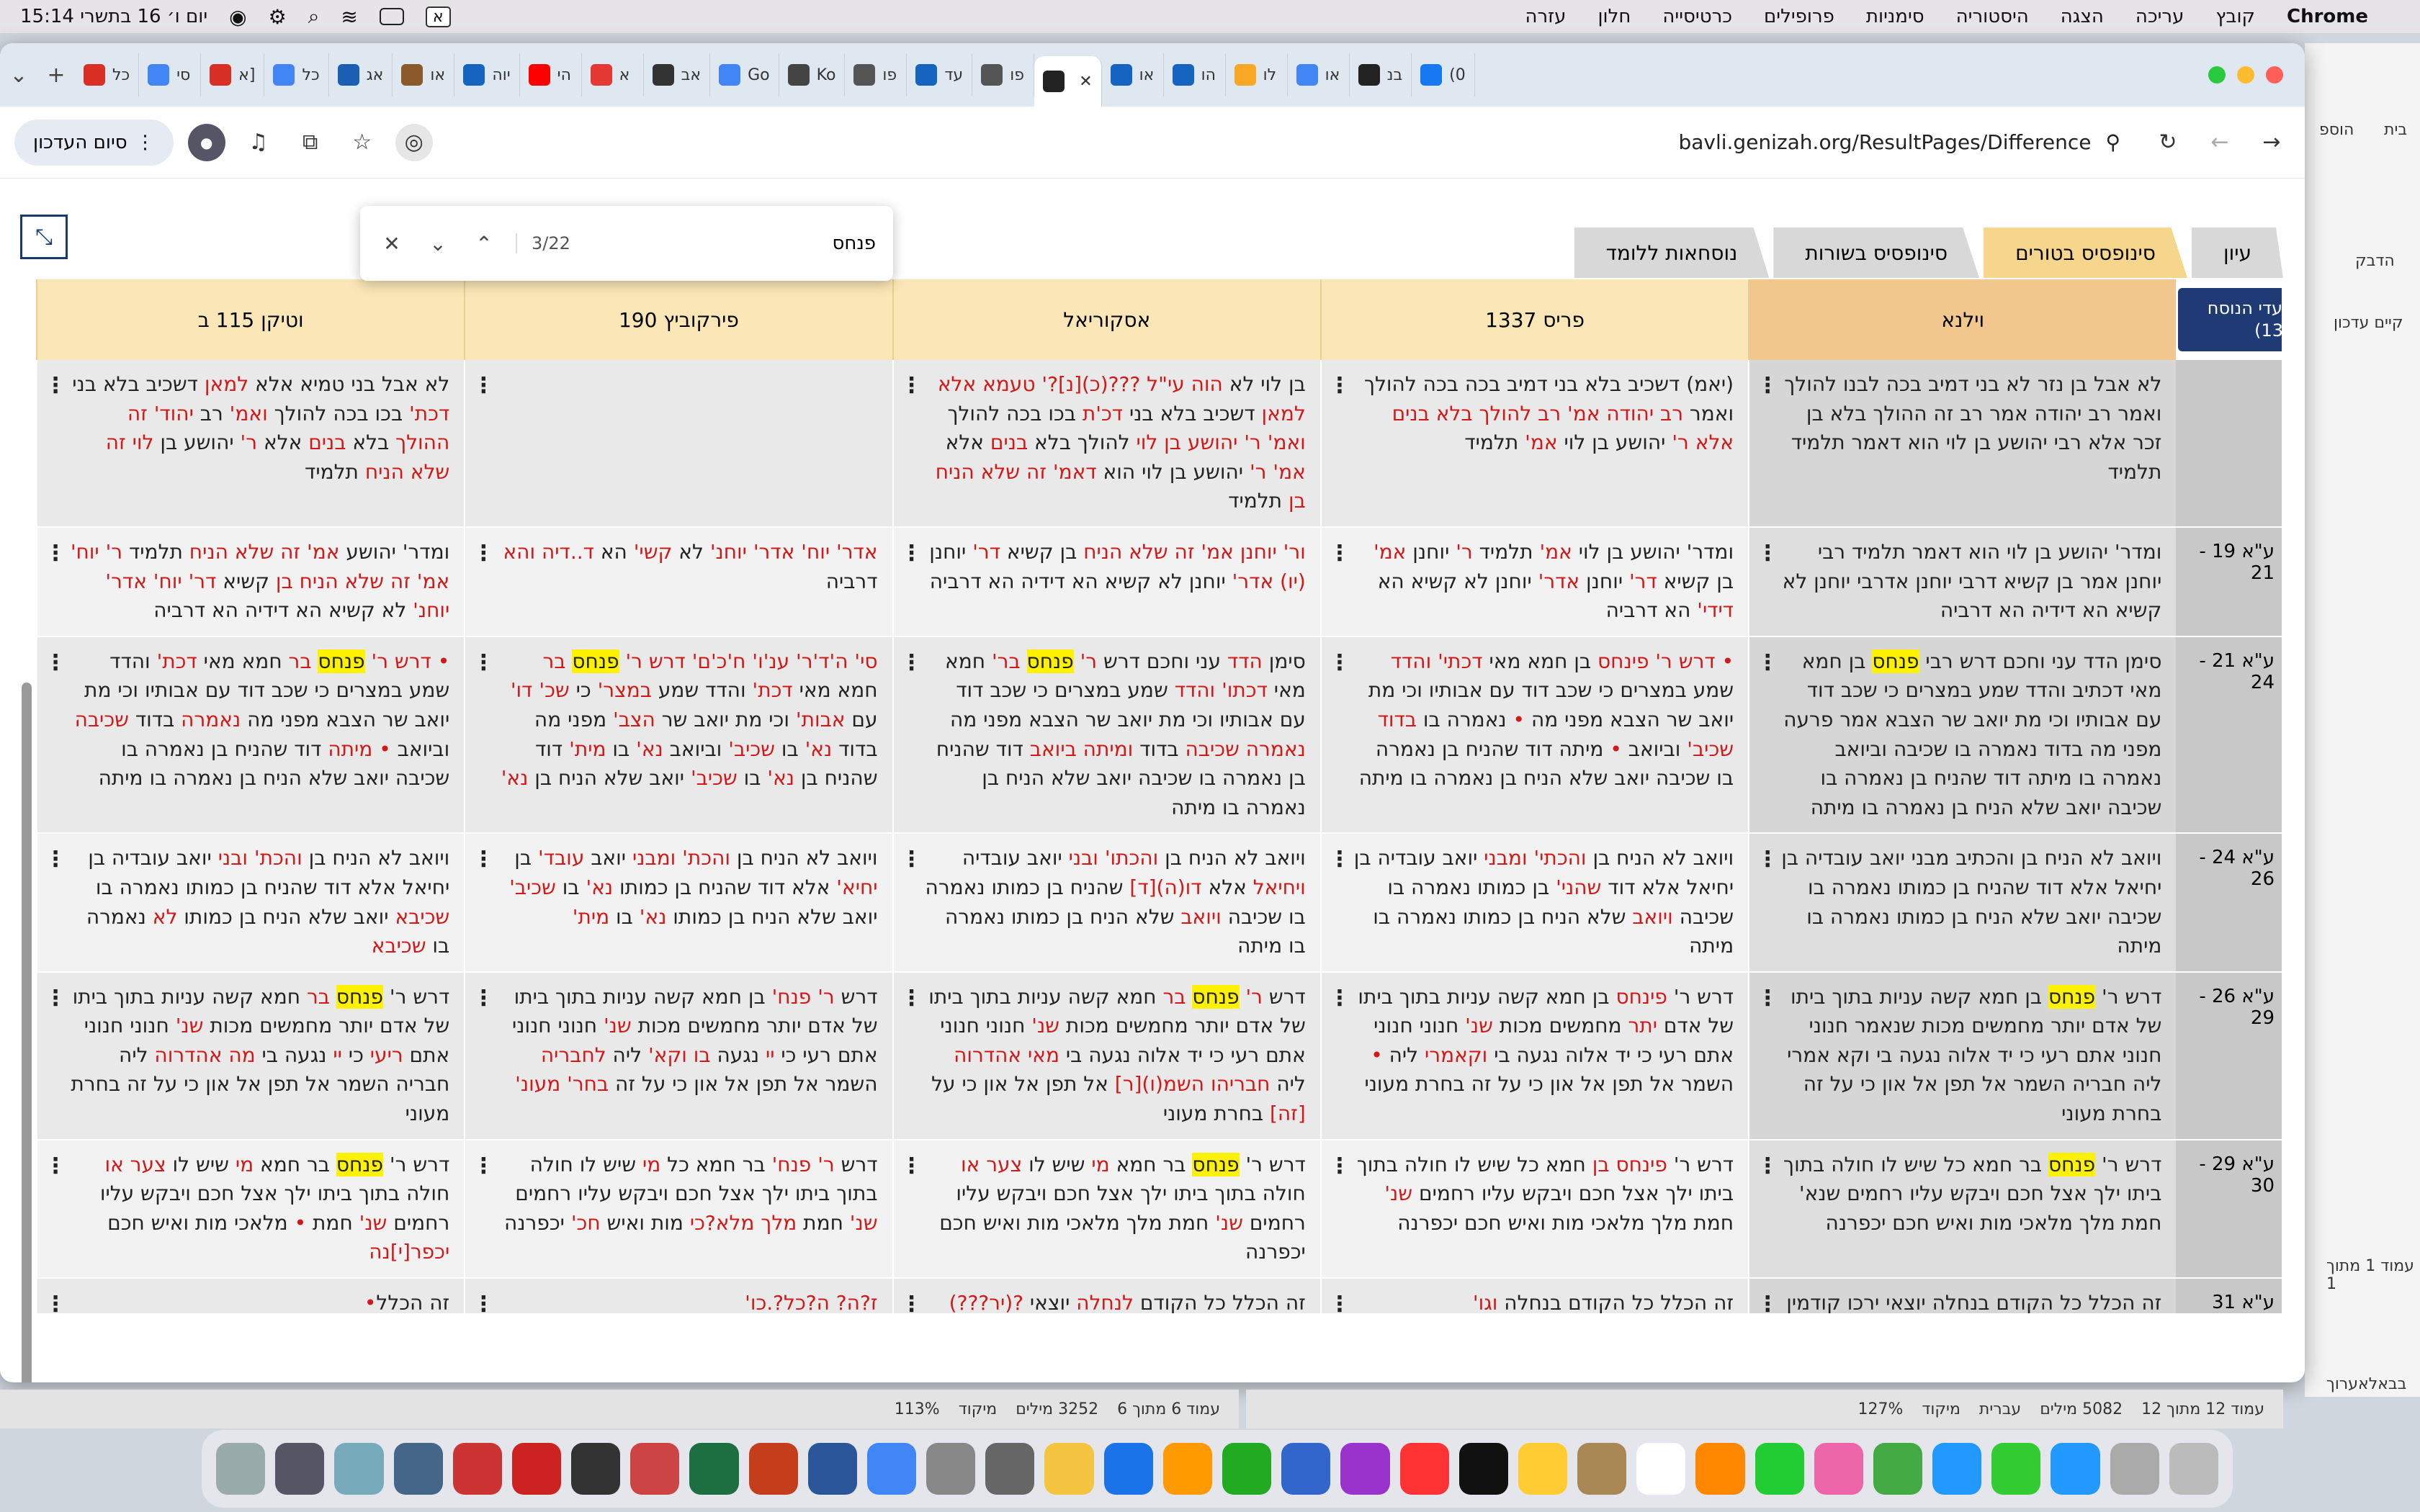 This screenshot has width=2420, height=1512. I want to click on word-word-count: 5082 מילים, so click(2081, 1409).